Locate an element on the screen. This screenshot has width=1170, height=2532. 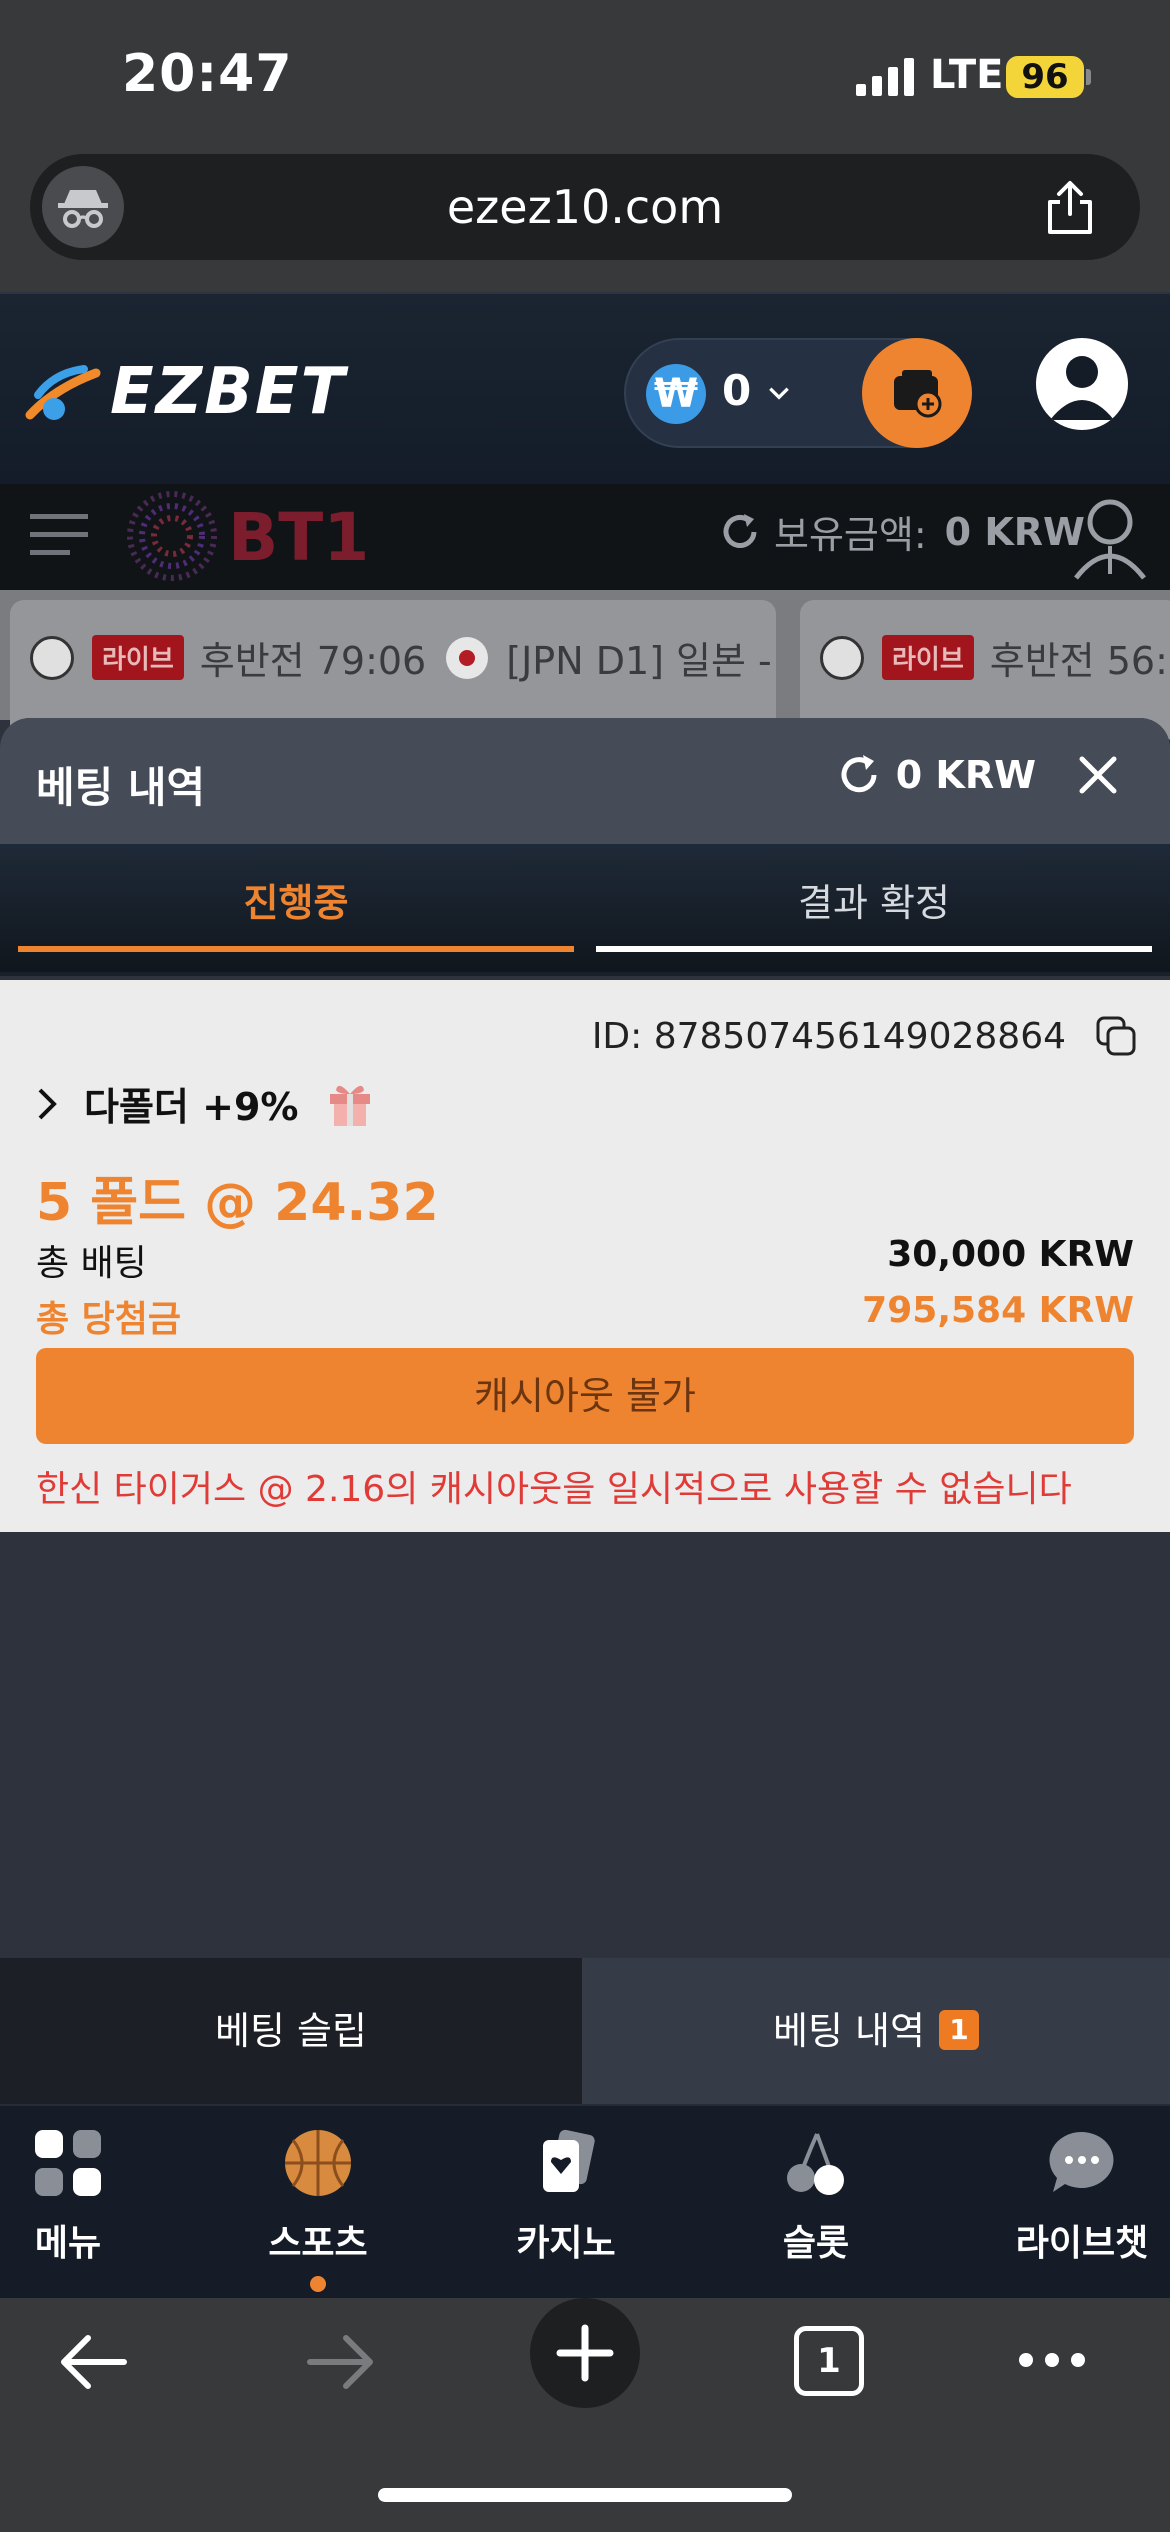
profile-button is located at coordinates (1082, 384).